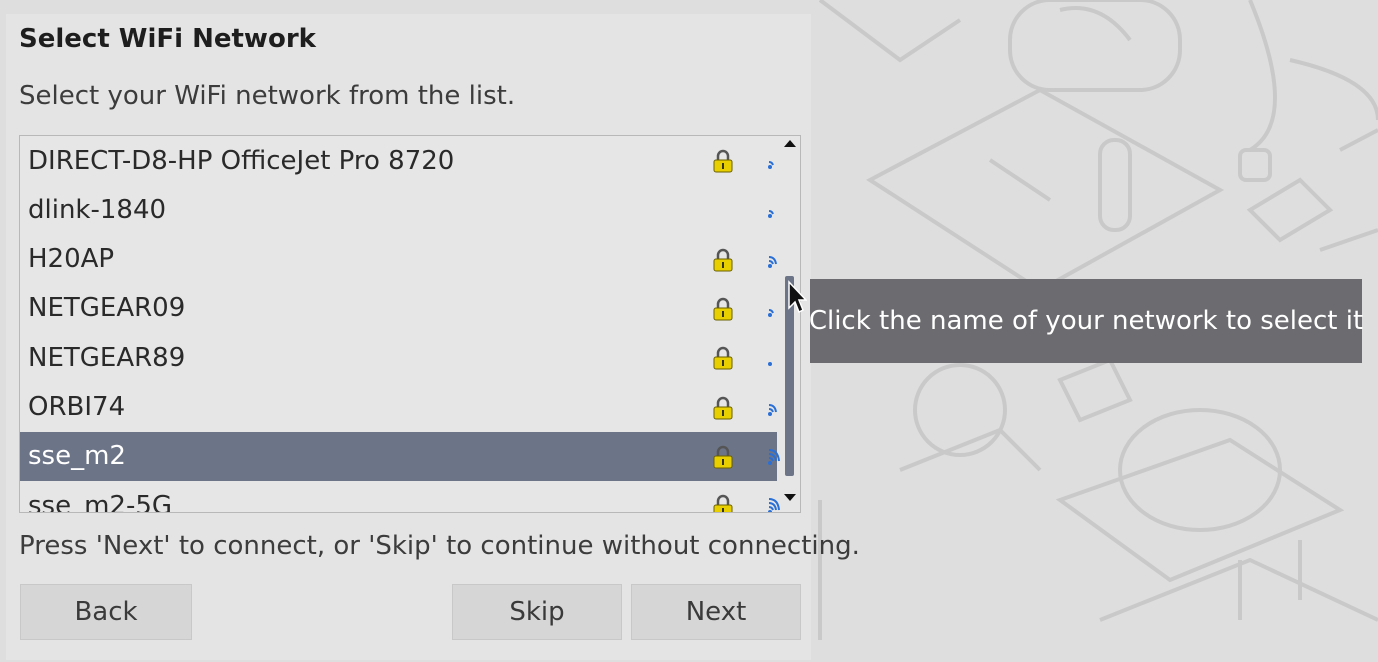 The height and width of the screenshot is (662, 1378). What do you see at coordinates (400, 497) in the screenshot?
I see `network-row: sse_m2-5G` at bounding box center [400, 497].